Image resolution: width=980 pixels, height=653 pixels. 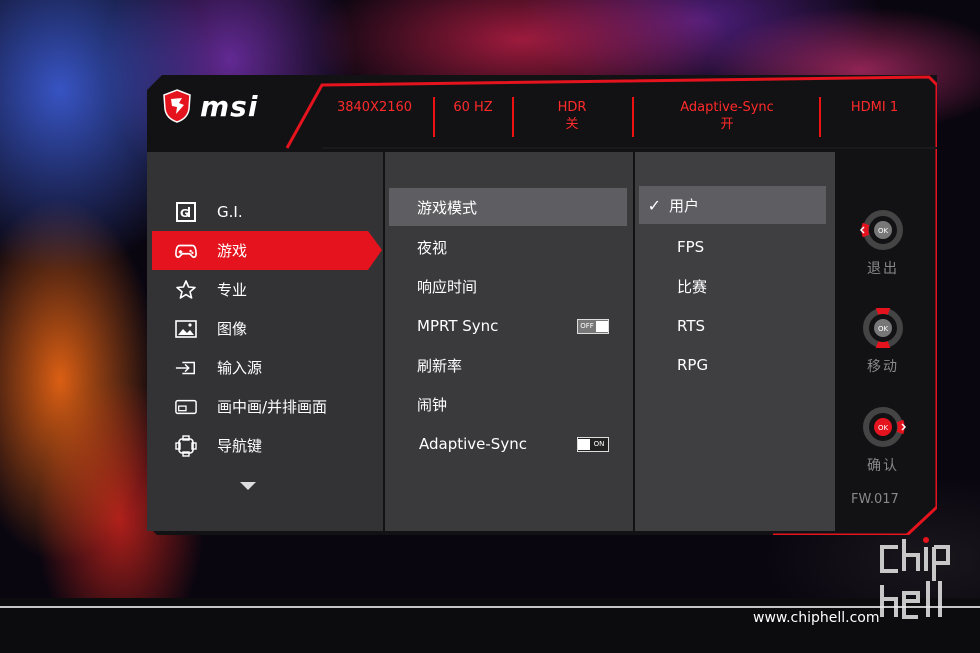 What do you see at coordinates (599, 444) in the screenshot?
I see `toggle-state: ON` at bounding box center [599, 444].